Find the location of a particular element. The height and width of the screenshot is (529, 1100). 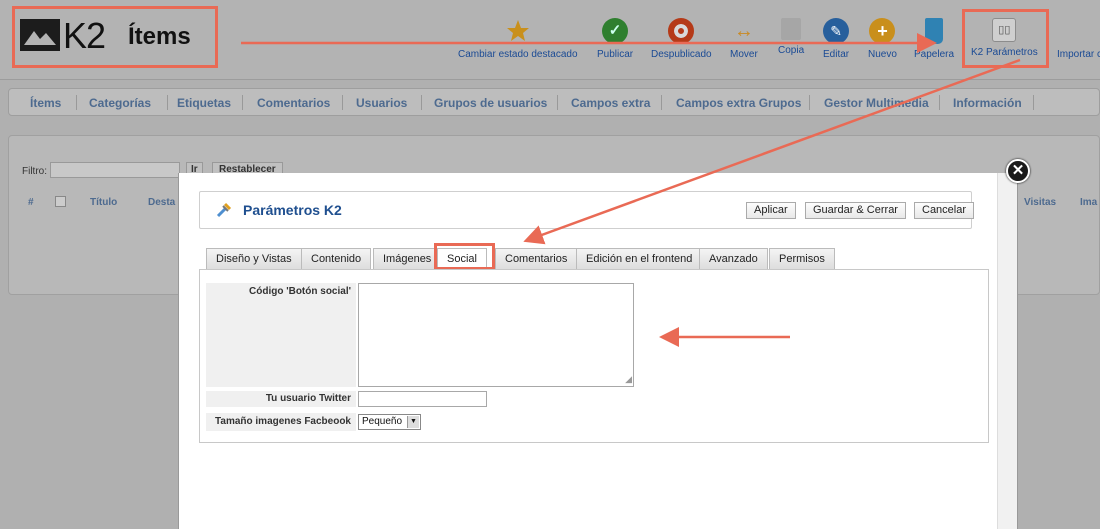

social-tab-highlight-box is located at coordinates (464, 256).